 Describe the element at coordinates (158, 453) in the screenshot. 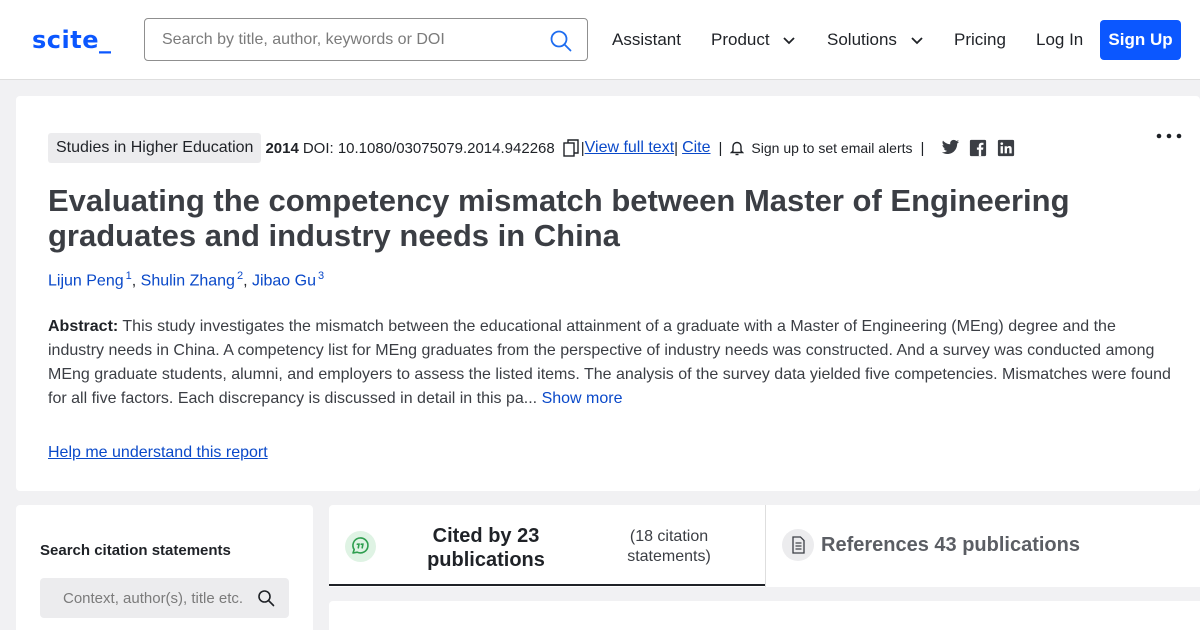

I see `help-understand-report-link: Help me understand this report` at that location.